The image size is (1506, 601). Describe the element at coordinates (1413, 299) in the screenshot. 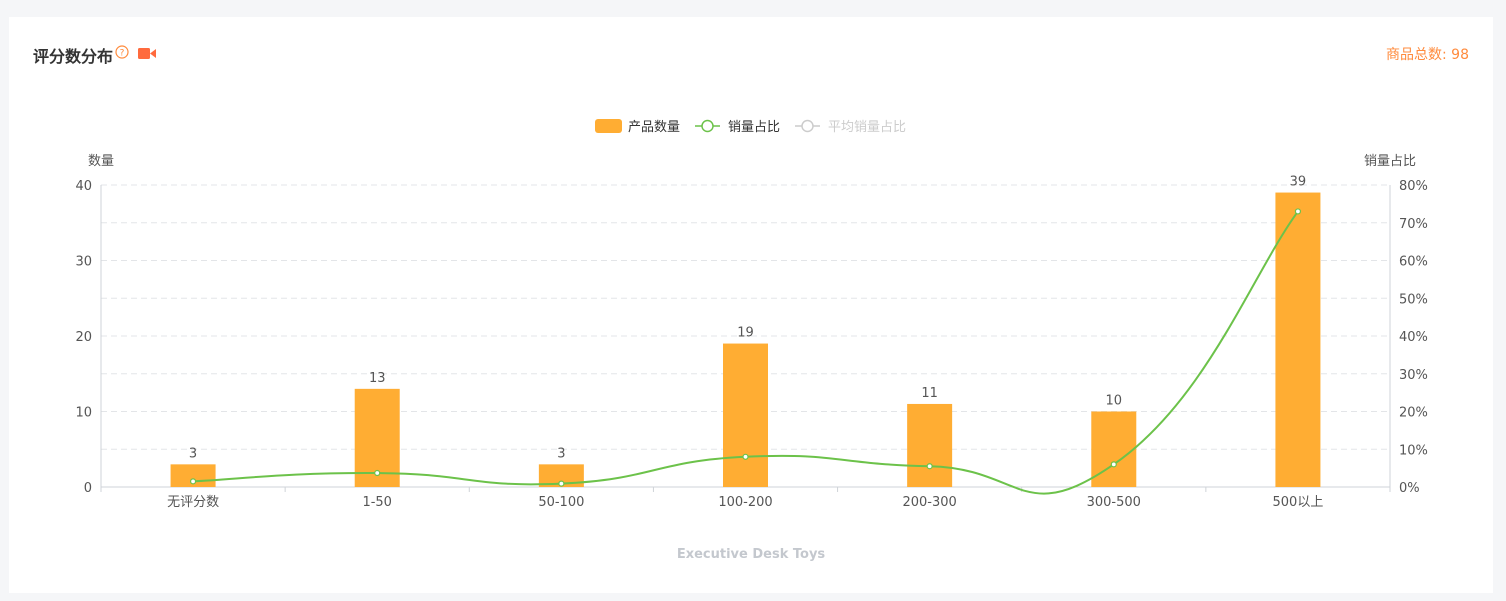

I see `y-right-tick-label: 50%` at that location.